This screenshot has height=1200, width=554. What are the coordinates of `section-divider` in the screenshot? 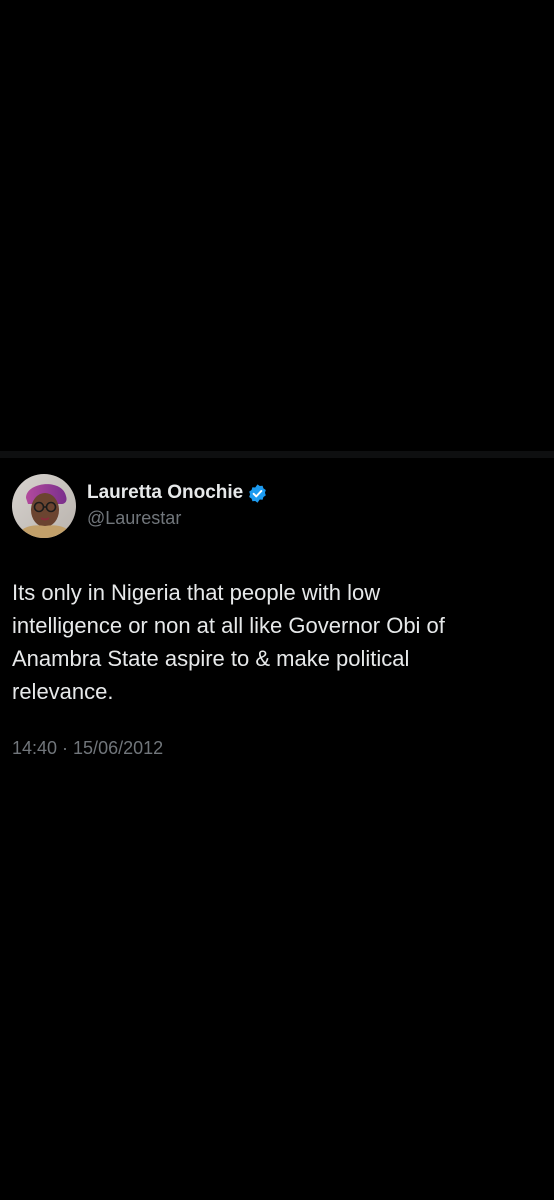 It's located at (277, 454).